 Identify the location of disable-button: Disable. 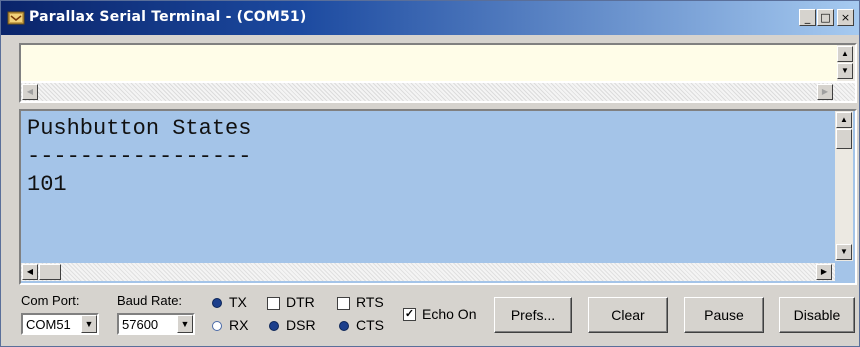
(817, 315).